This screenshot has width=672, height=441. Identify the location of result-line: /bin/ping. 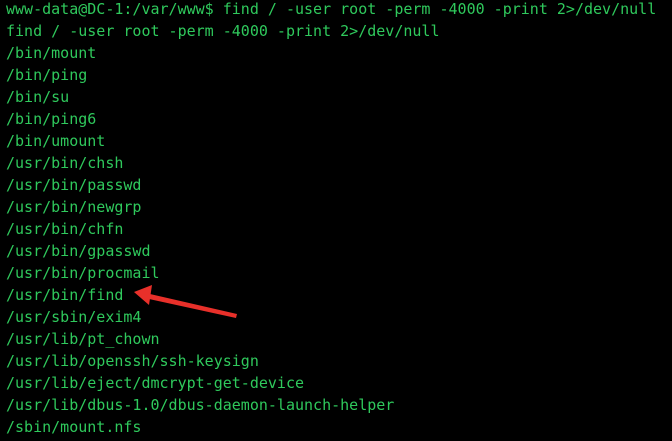
(47, 75).